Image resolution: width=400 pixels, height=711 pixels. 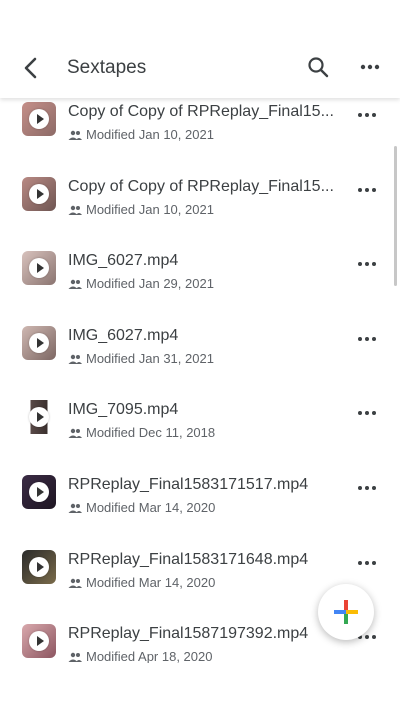 What do you see at coordinates (370, 67) in the screenshot?
I see `more-options-icon` at bounding box center [370, 67].